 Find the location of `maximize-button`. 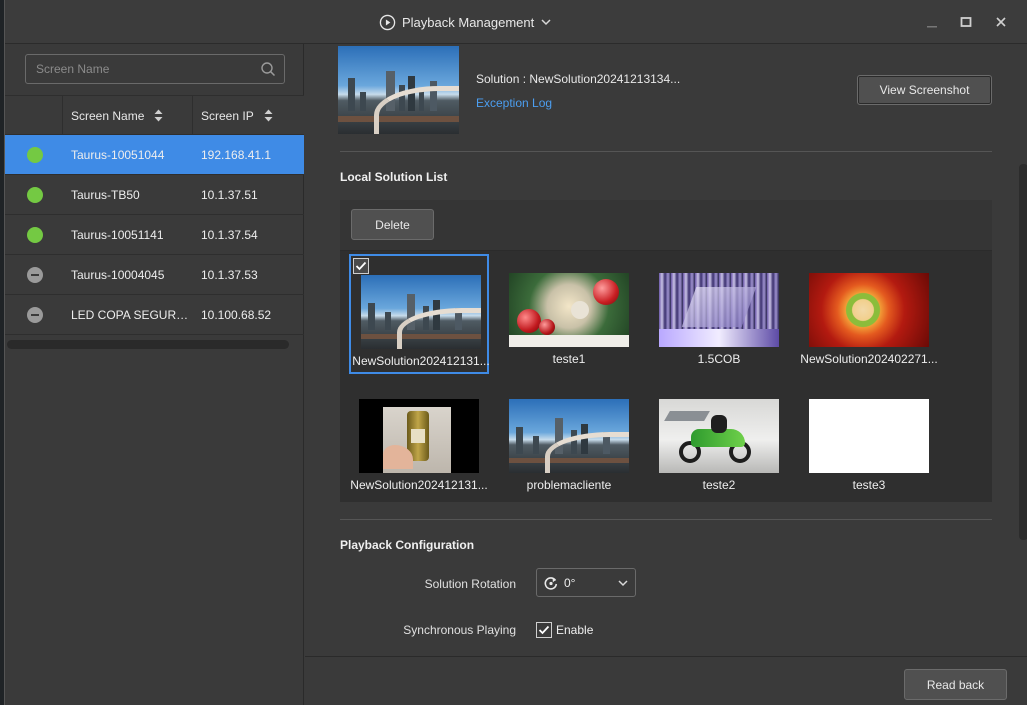

maximize-button is located at coordinates (966, 22).